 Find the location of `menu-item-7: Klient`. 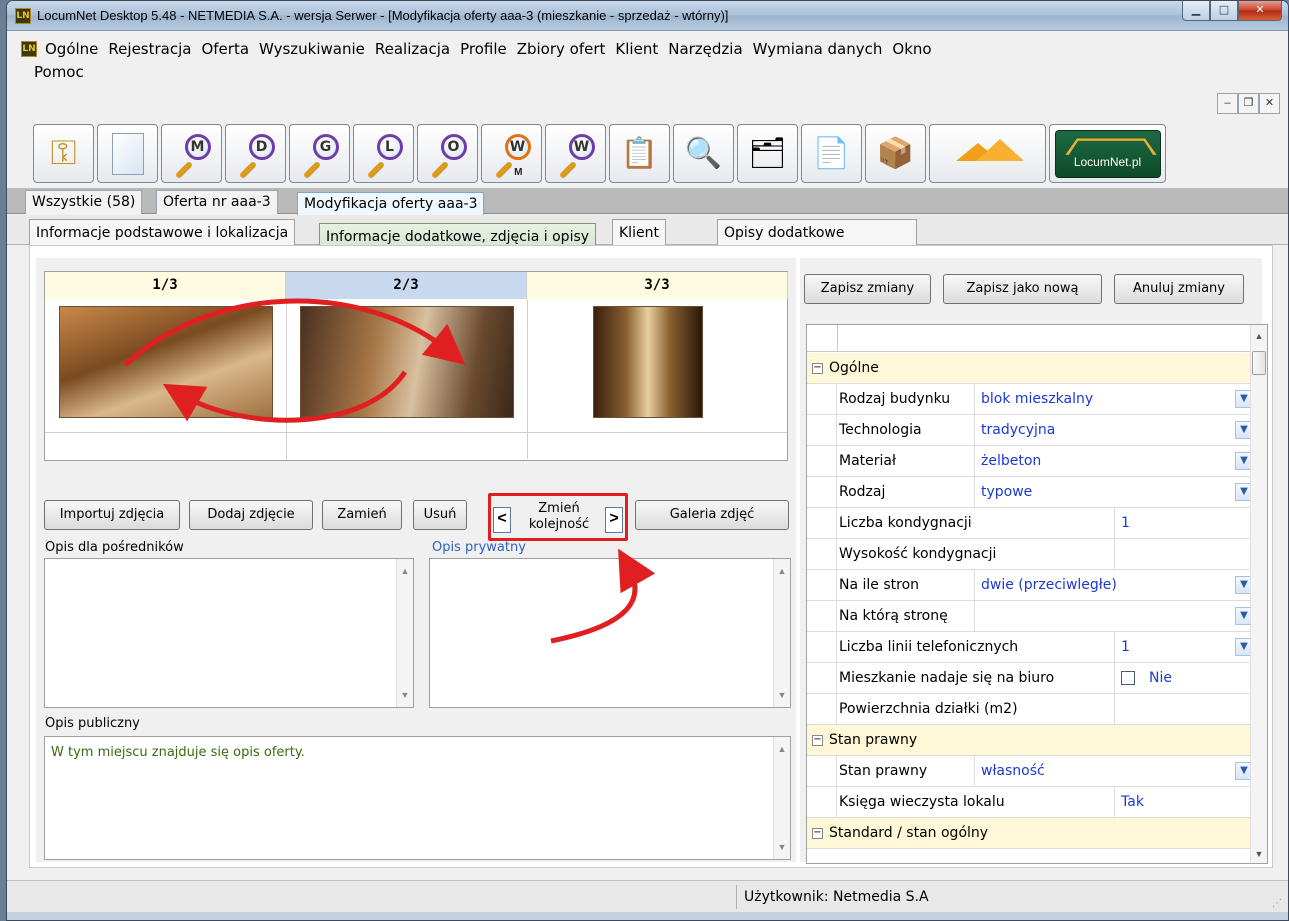

menu-item-7: Klient is located at coordinates (636, 49).